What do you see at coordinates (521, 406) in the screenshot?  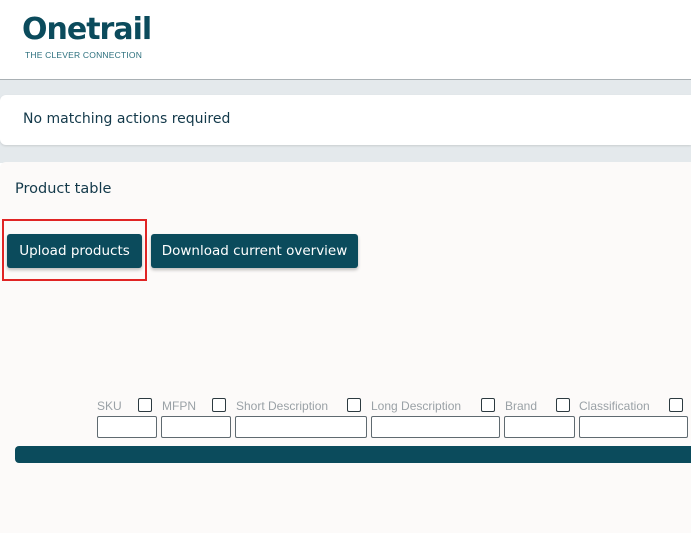 I see `filter-label-brand: Brand` at bounding box center [521, 406].